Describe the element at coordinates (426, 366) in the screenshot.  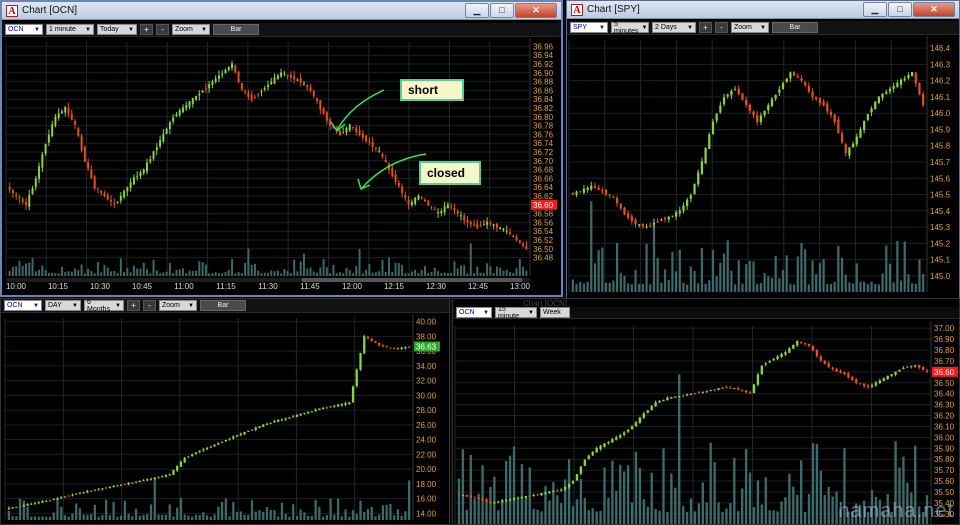
I see `y-axis-tick-label: 34.00` at that location.